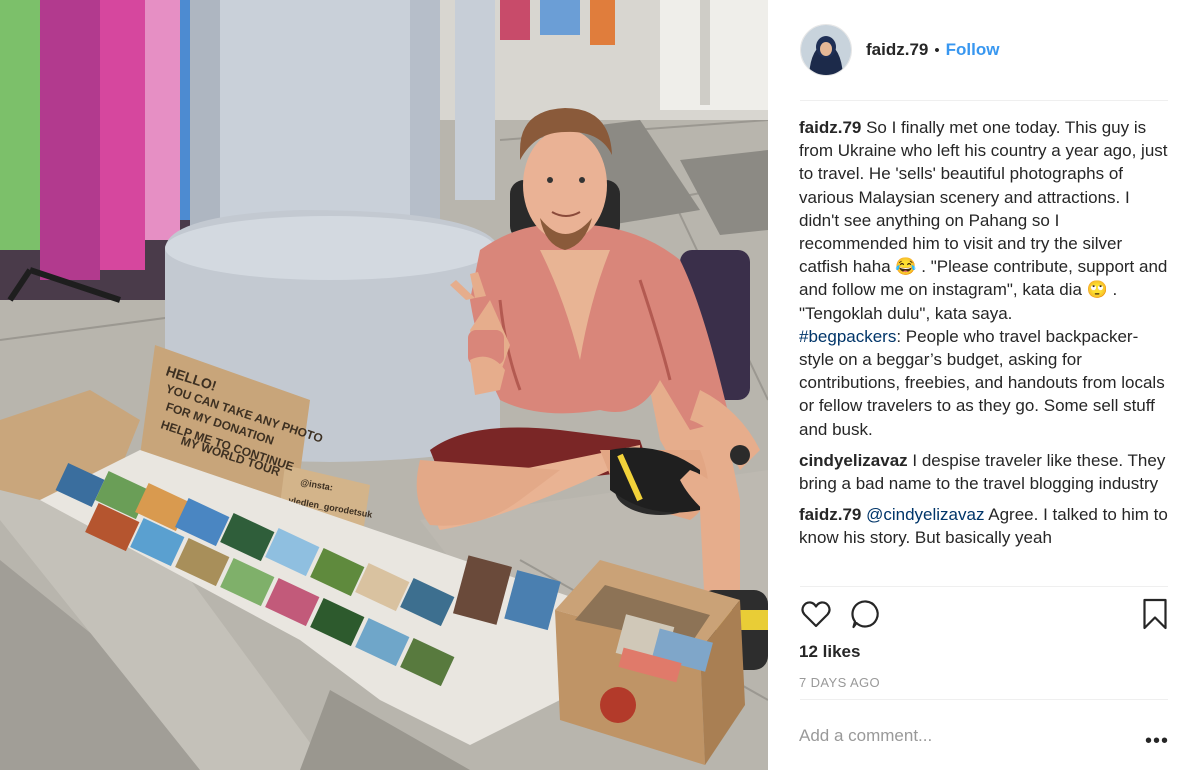 This screenshot has width=1200, height=770. I want to click on post-username: faidz.79, so click(897, 50).